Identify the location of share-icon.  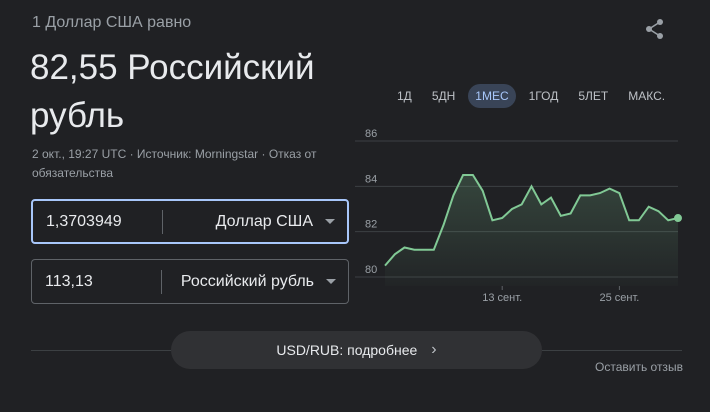
(654, 29).